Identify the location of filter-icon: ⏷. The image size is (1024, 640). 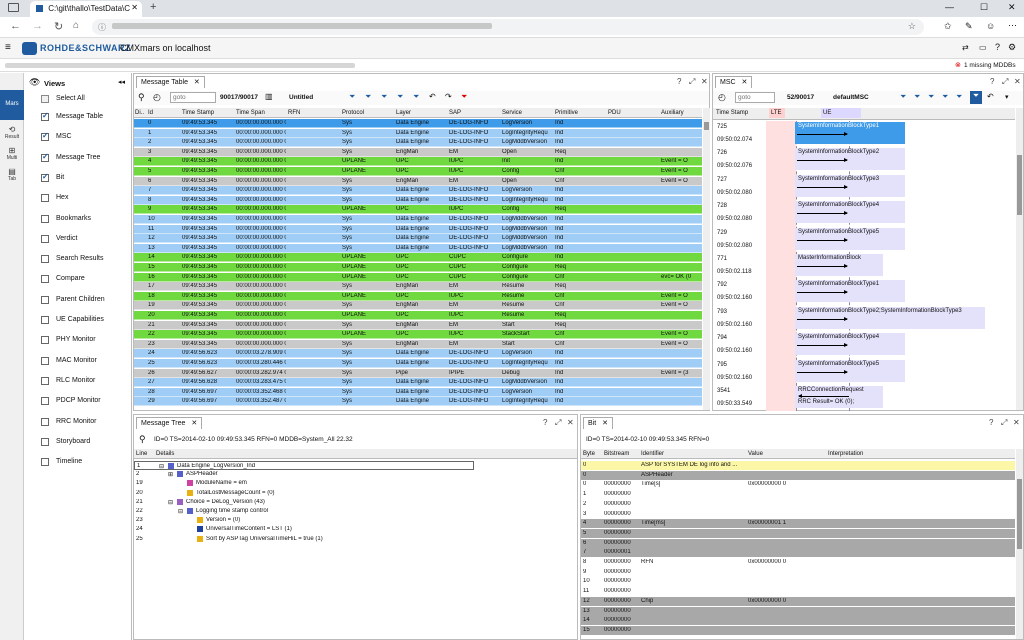
(903, 97).